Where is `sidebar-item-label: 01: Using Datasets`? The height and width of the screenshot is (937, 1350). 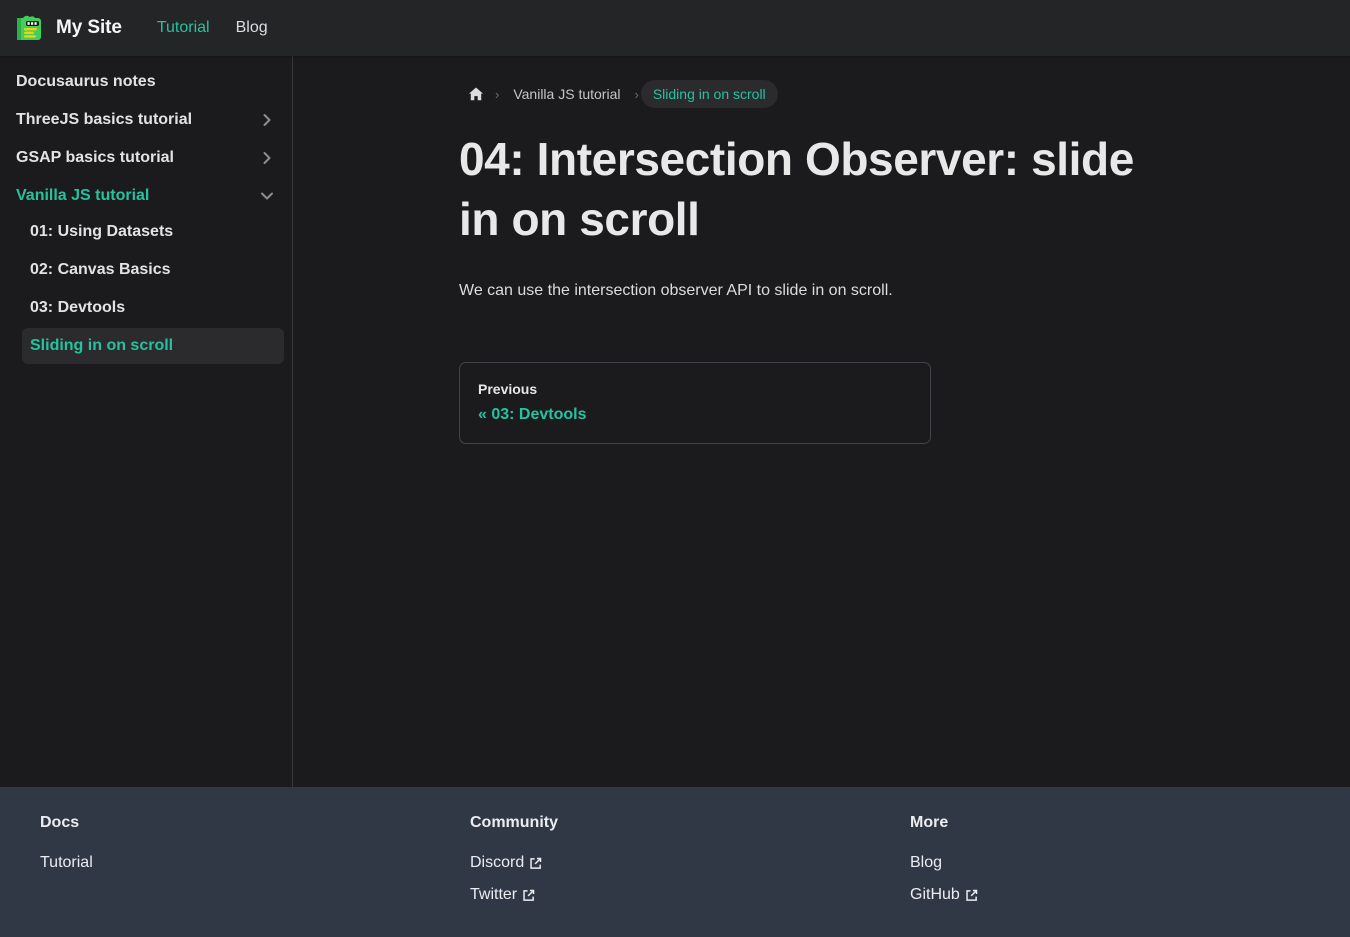
sidebar-item-label: 01: Using Datasets is located at coordinates (102, 231).